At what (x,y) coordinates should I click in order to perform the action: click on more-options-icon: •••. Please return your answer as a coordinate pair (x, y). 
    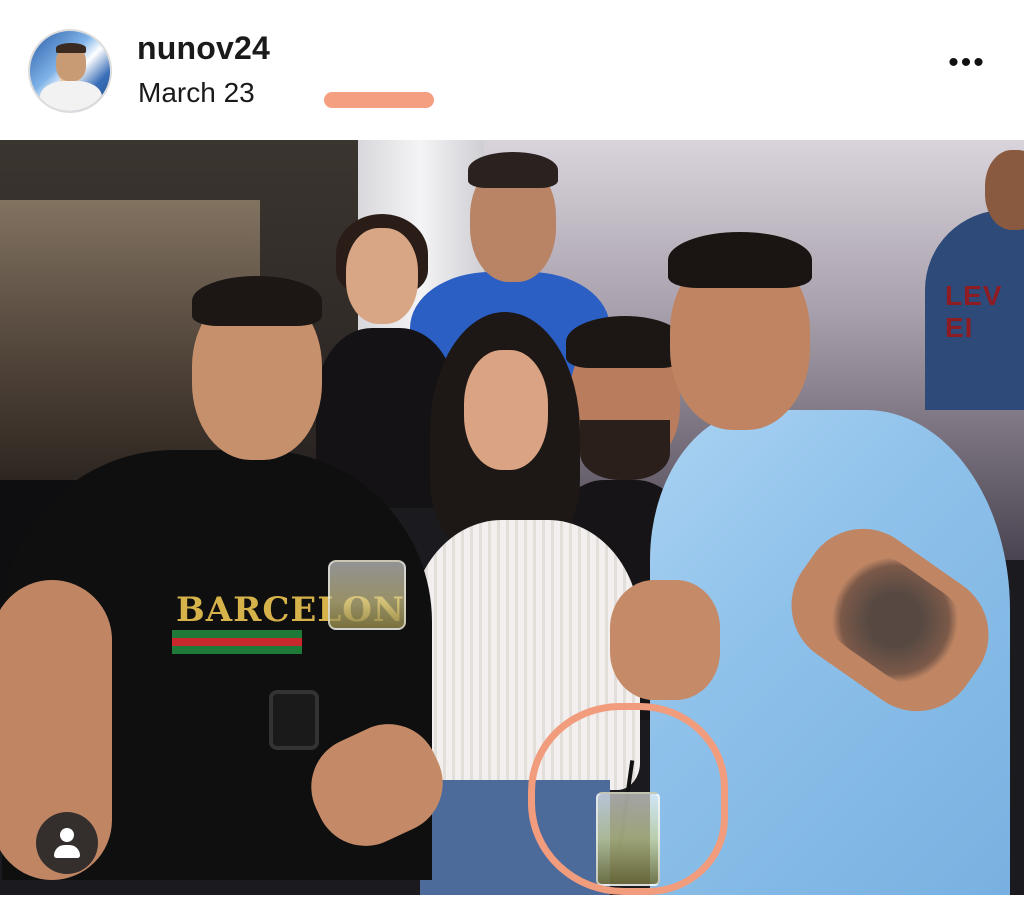
    Looking at the image, I should click on (967, 63).